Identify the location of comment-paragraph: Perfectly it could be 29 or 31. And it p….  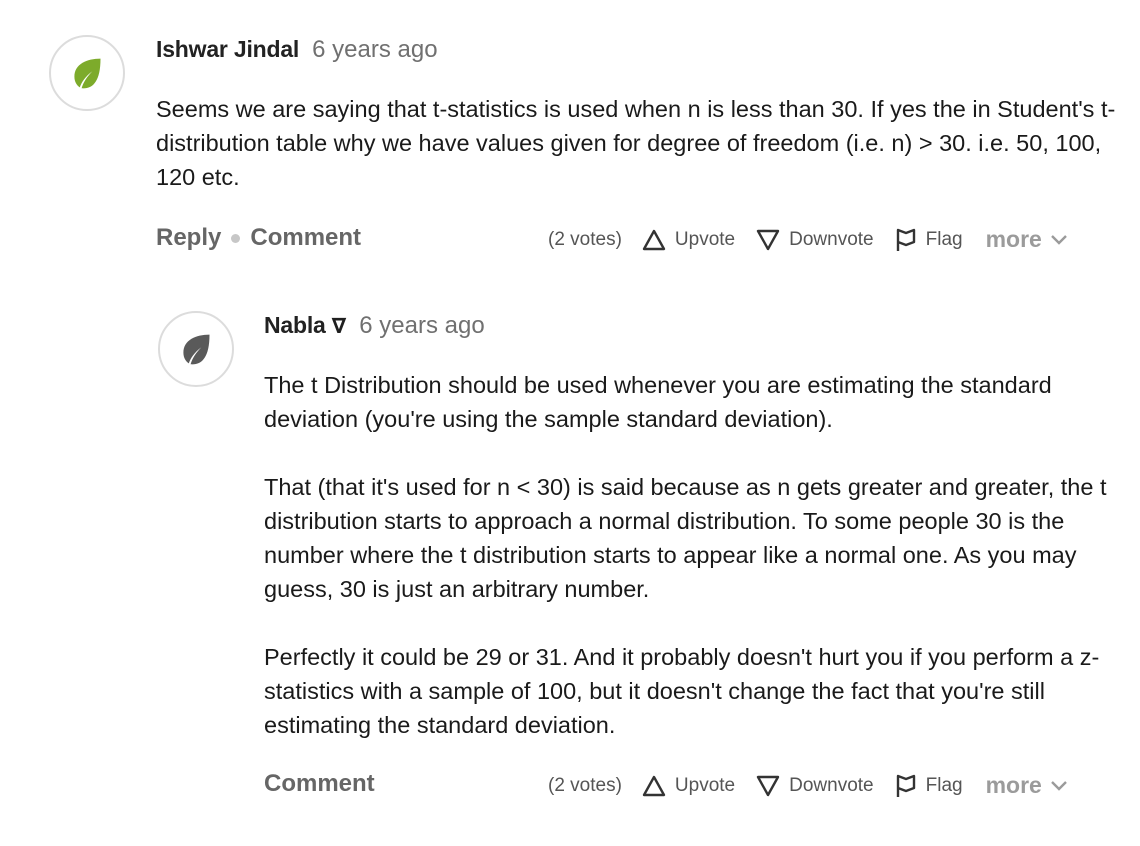
(682, 691).